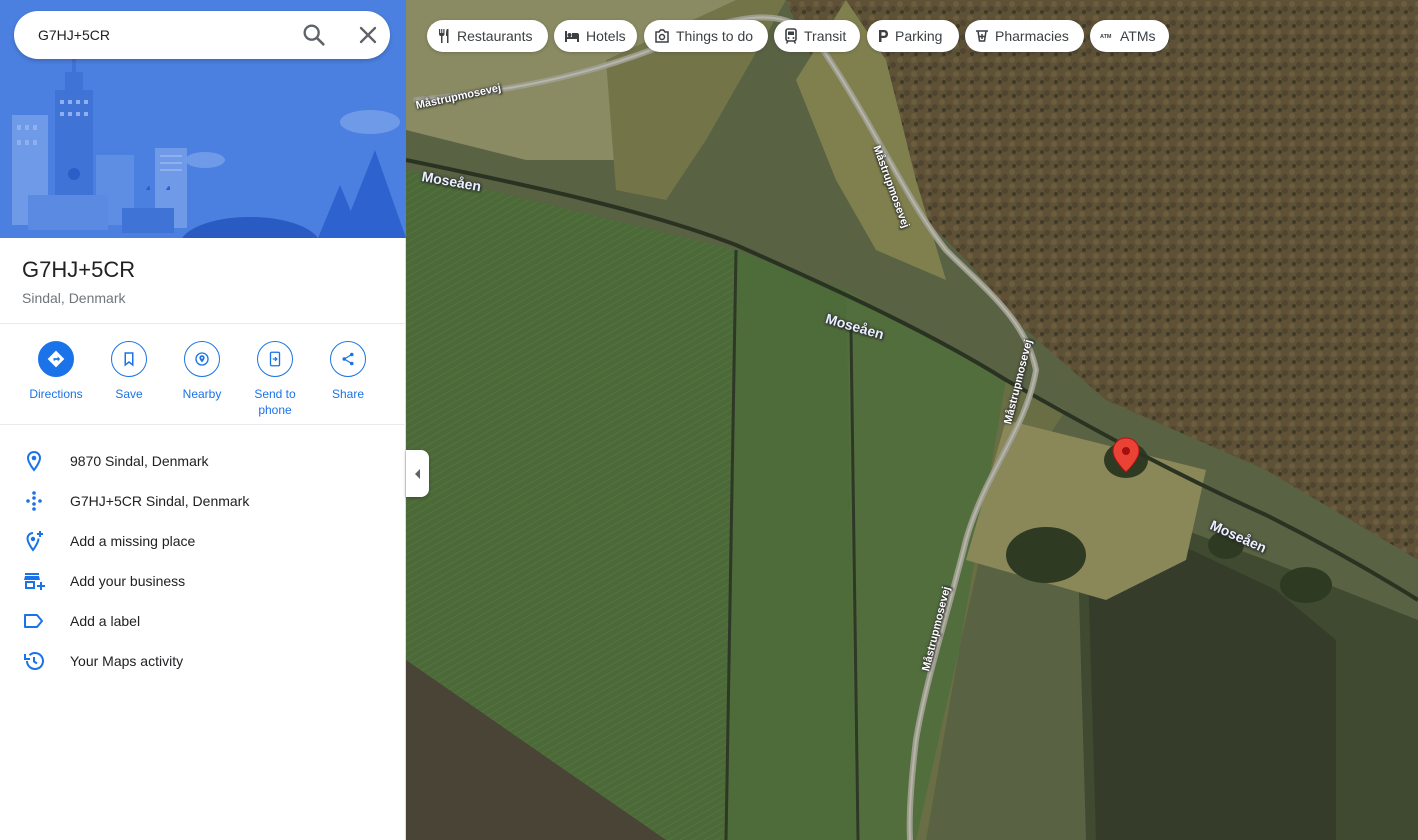 This screenshot has width=1418, height=840. What do you see at coordinates (572, 36) in the screenshot?
I see `hotel-icon` at bounding box center [572, 36].